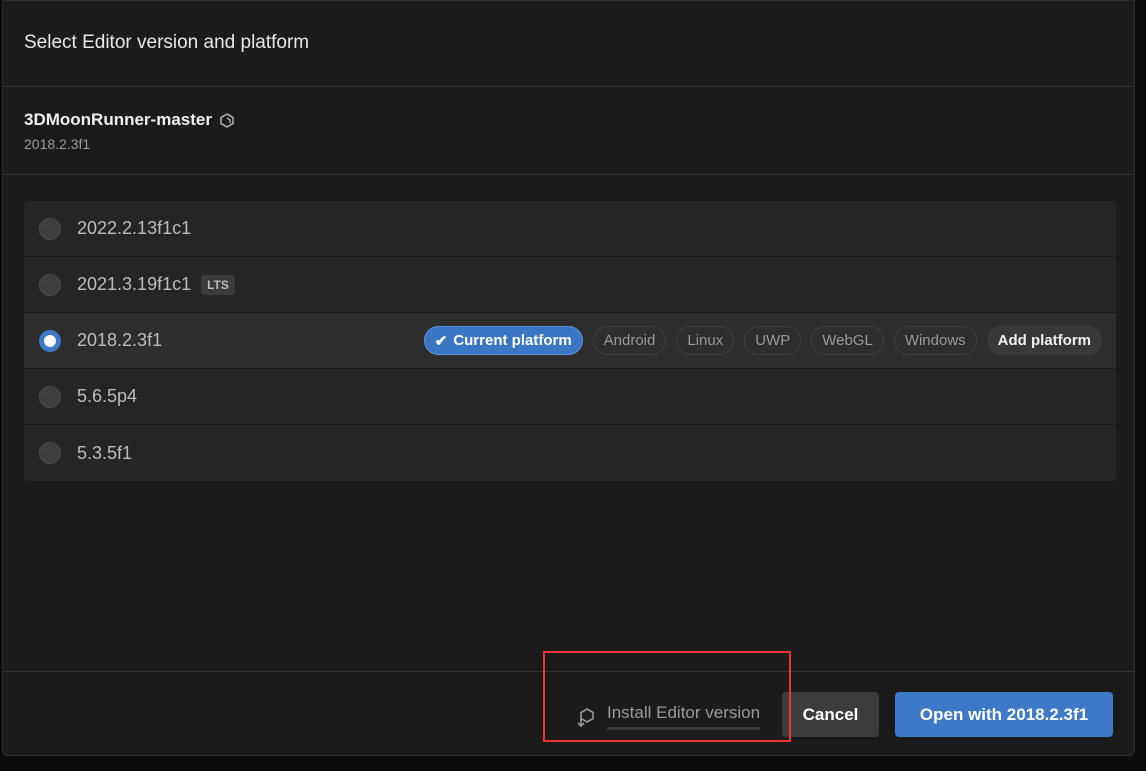 Image resolution: width=1146 pixels, height=771 pixels. I want to click on unity-cube-icon, so click(227, 120).